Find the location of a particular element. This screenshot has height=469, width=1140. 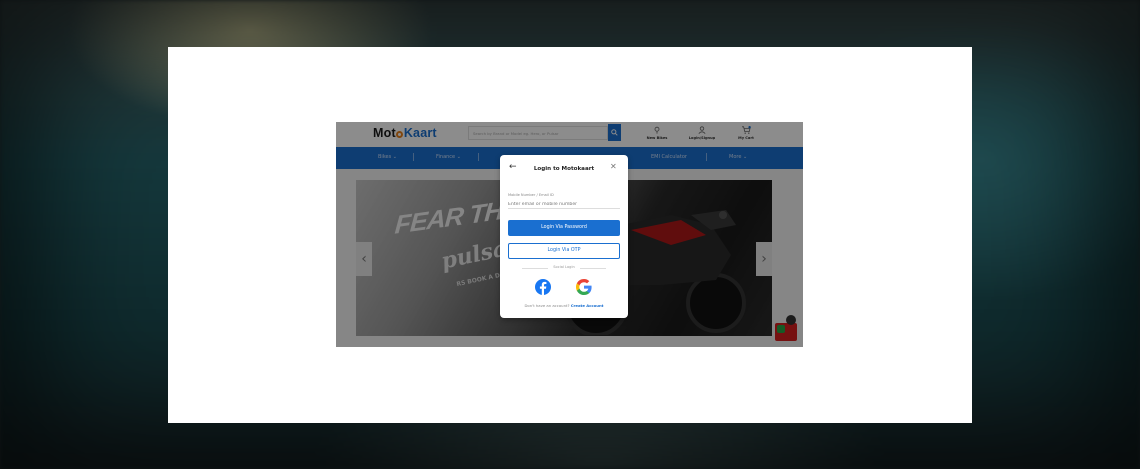

facebook-icon is located at coordinates (543, 287).